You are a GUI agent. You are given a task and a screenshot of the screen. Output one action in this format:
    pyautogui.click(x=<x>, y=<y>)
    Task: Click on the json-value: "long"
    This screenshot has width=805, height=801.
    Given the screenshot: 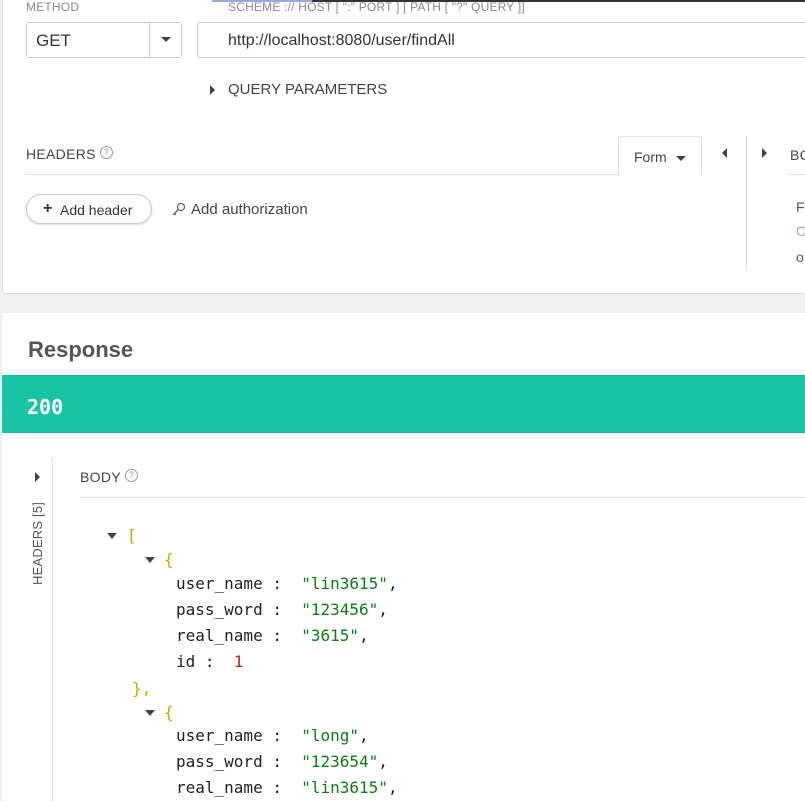 What is the action you would take?
    pyautogui.click(x=330, y=735)
    